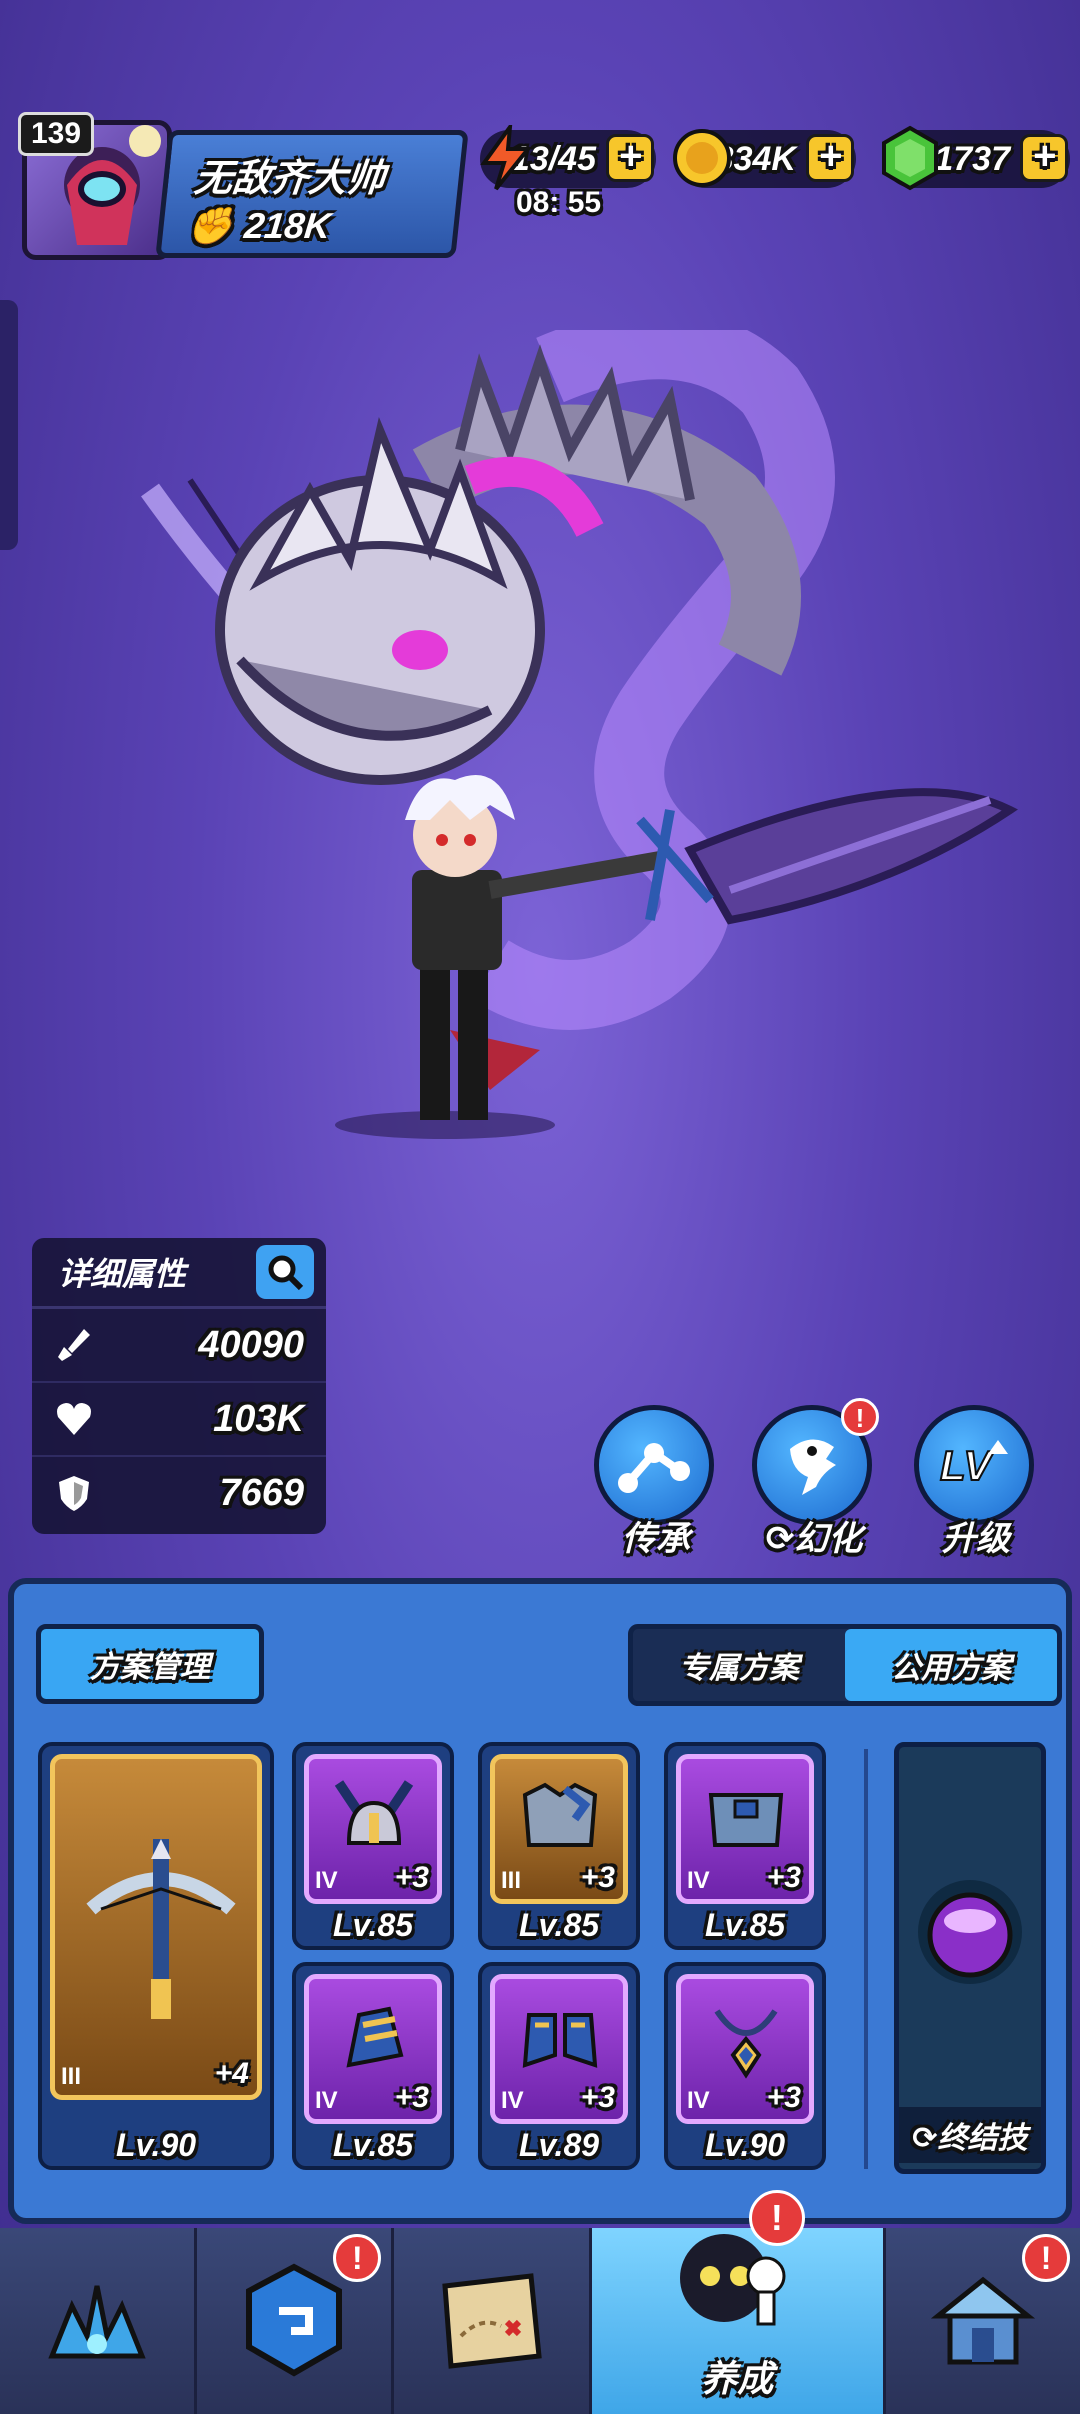 This screenshot has width=1080, height=2414. What do you see at coordinates (860, 1417) in the screenshot?
I see `transform-alert-badge: !` at bounding box center [860, 1417].